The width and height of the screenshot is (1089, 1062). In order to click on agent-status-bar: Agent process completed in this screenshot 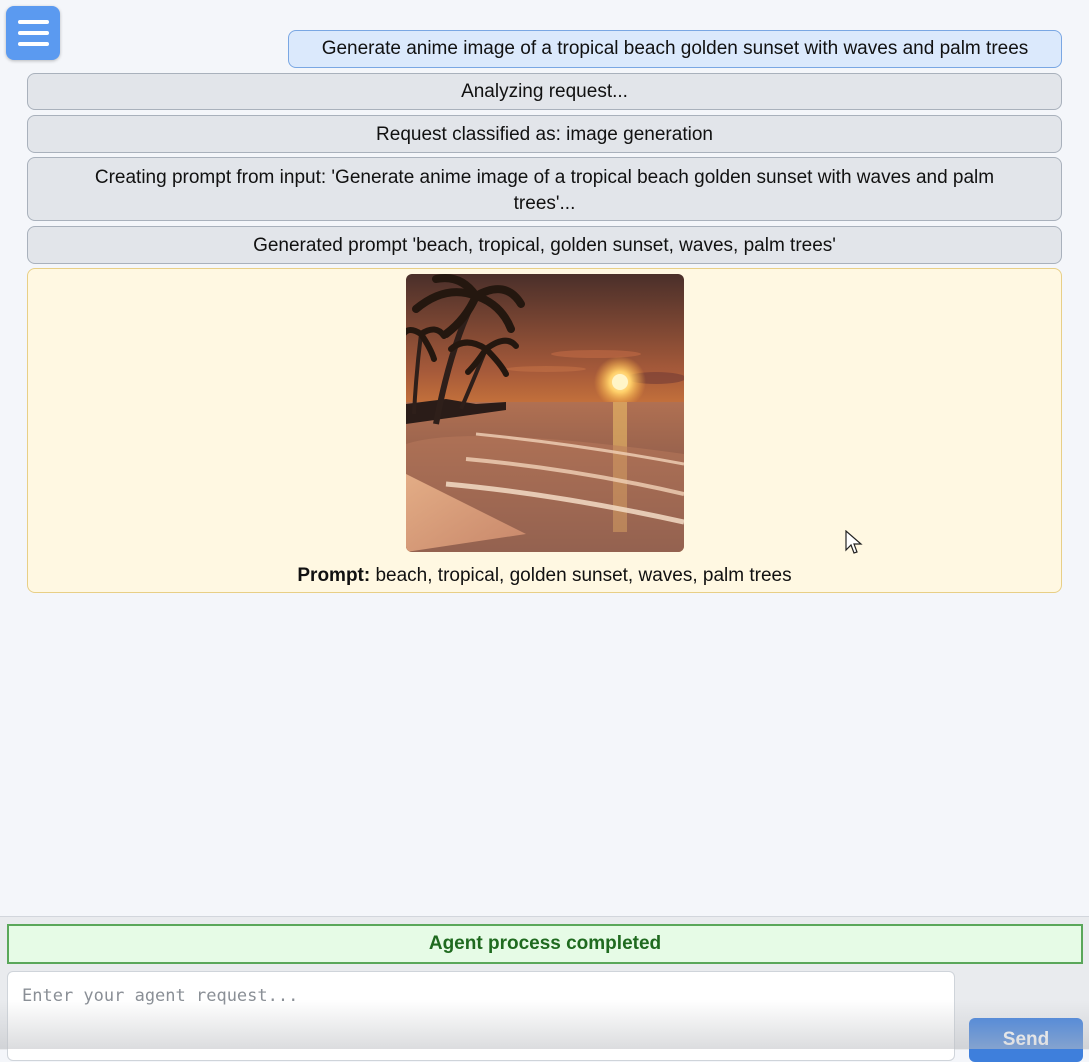, I will do `click(545, 944)`.